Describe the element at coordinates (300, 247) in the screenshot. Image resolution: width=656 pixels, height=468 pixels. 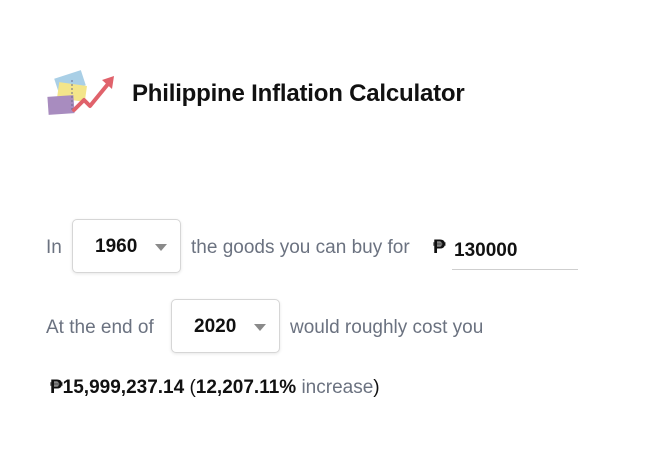
I see `line1-middle-text: the goods you can buy for` at that location.